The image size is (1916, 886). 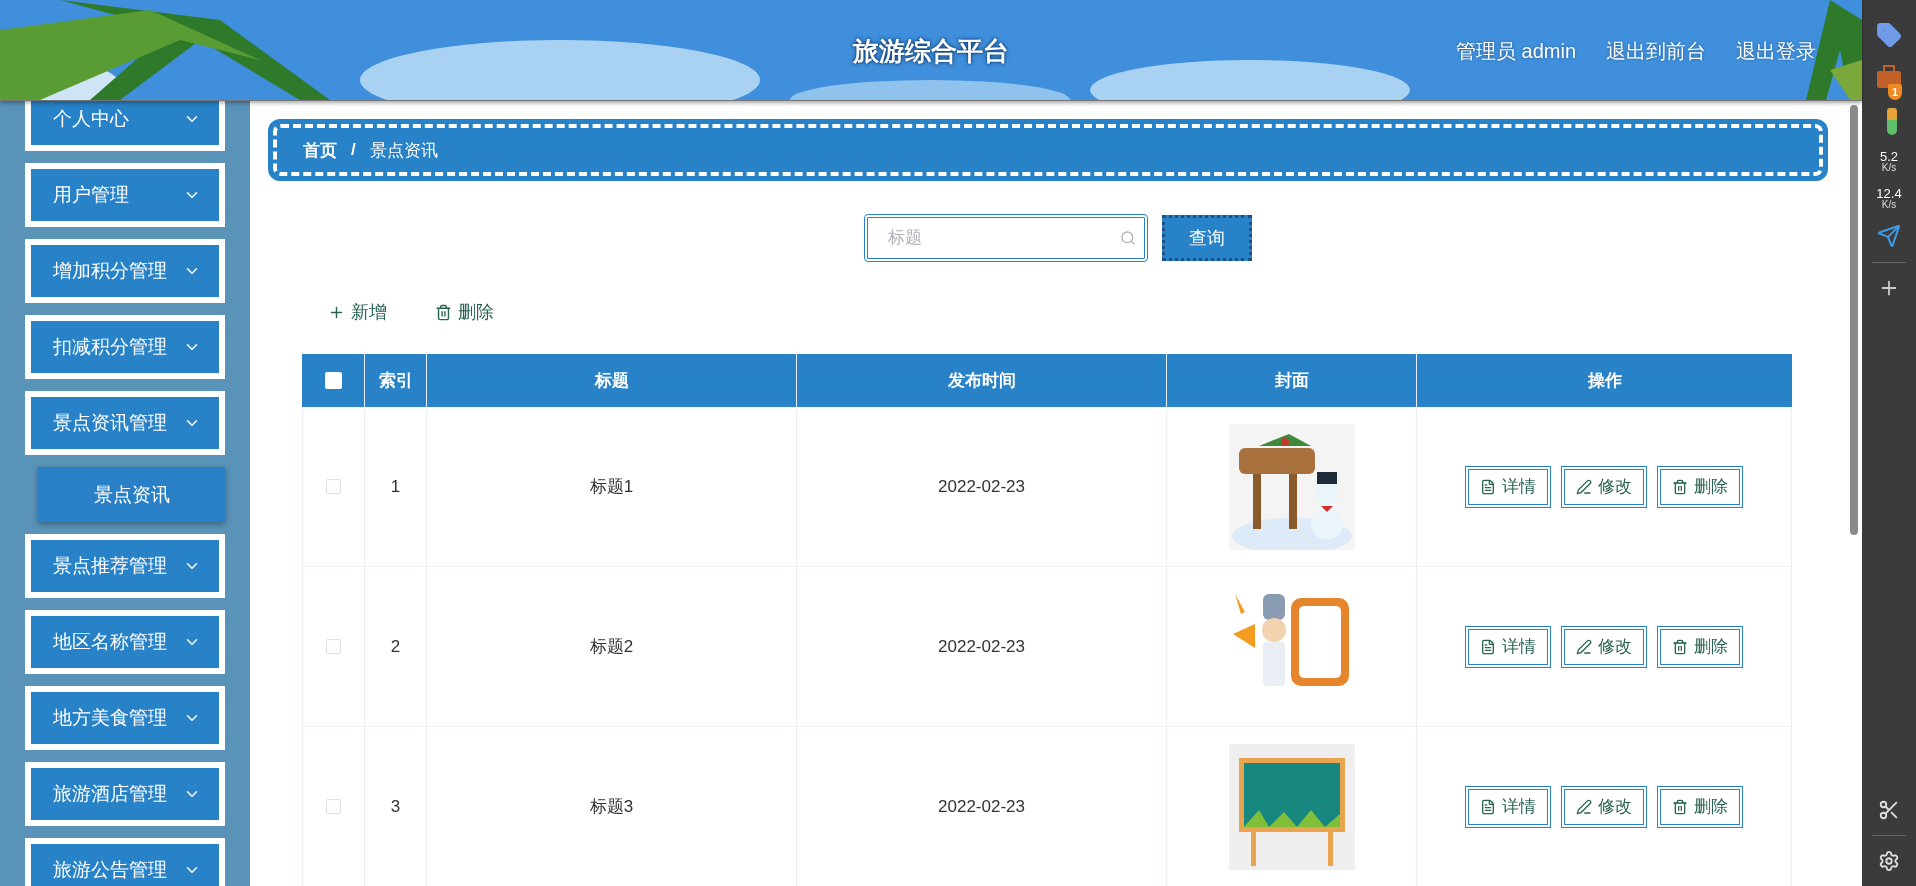 I want to click on sidebar-item: 扣减积分管理, so click(x=125, y=347).